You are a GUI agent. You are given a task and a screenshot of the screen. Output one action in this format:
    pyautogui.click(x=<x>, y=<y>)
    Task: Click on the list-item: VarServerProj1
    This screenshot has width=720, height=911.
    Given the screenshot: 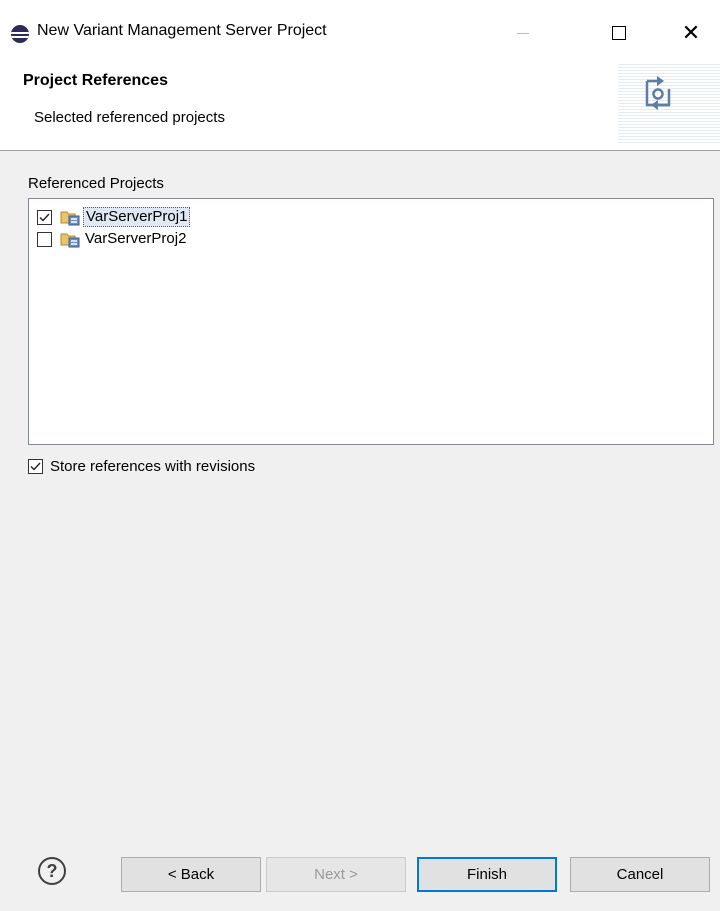 What is the action you would take?
    pyautogui.click(x=114, y=217)
    